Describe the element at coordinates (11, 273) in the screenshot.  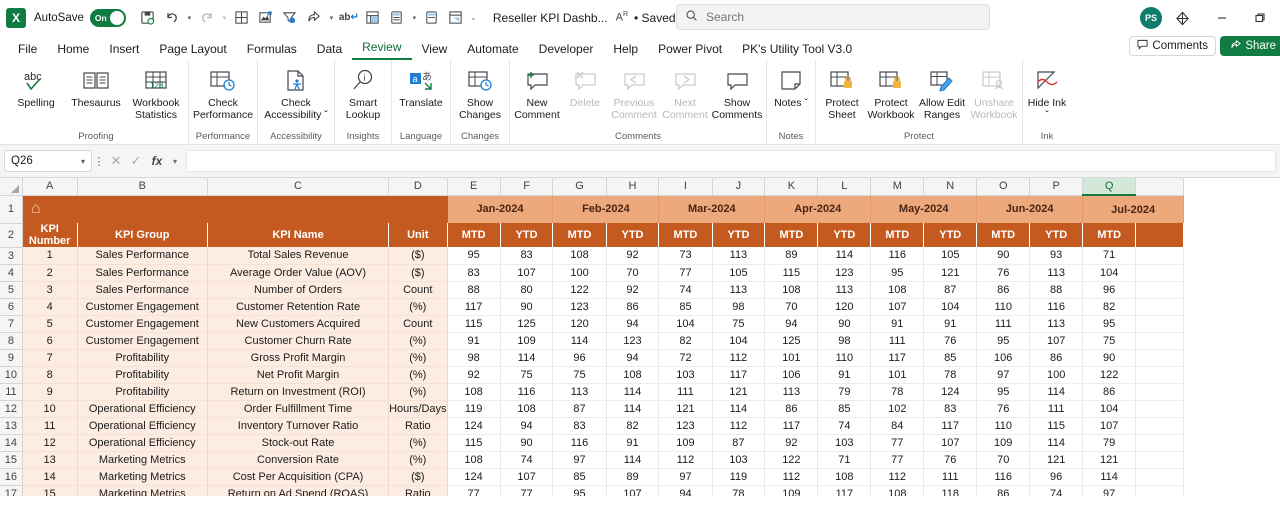
I see `row-header-4: 4` at that location.